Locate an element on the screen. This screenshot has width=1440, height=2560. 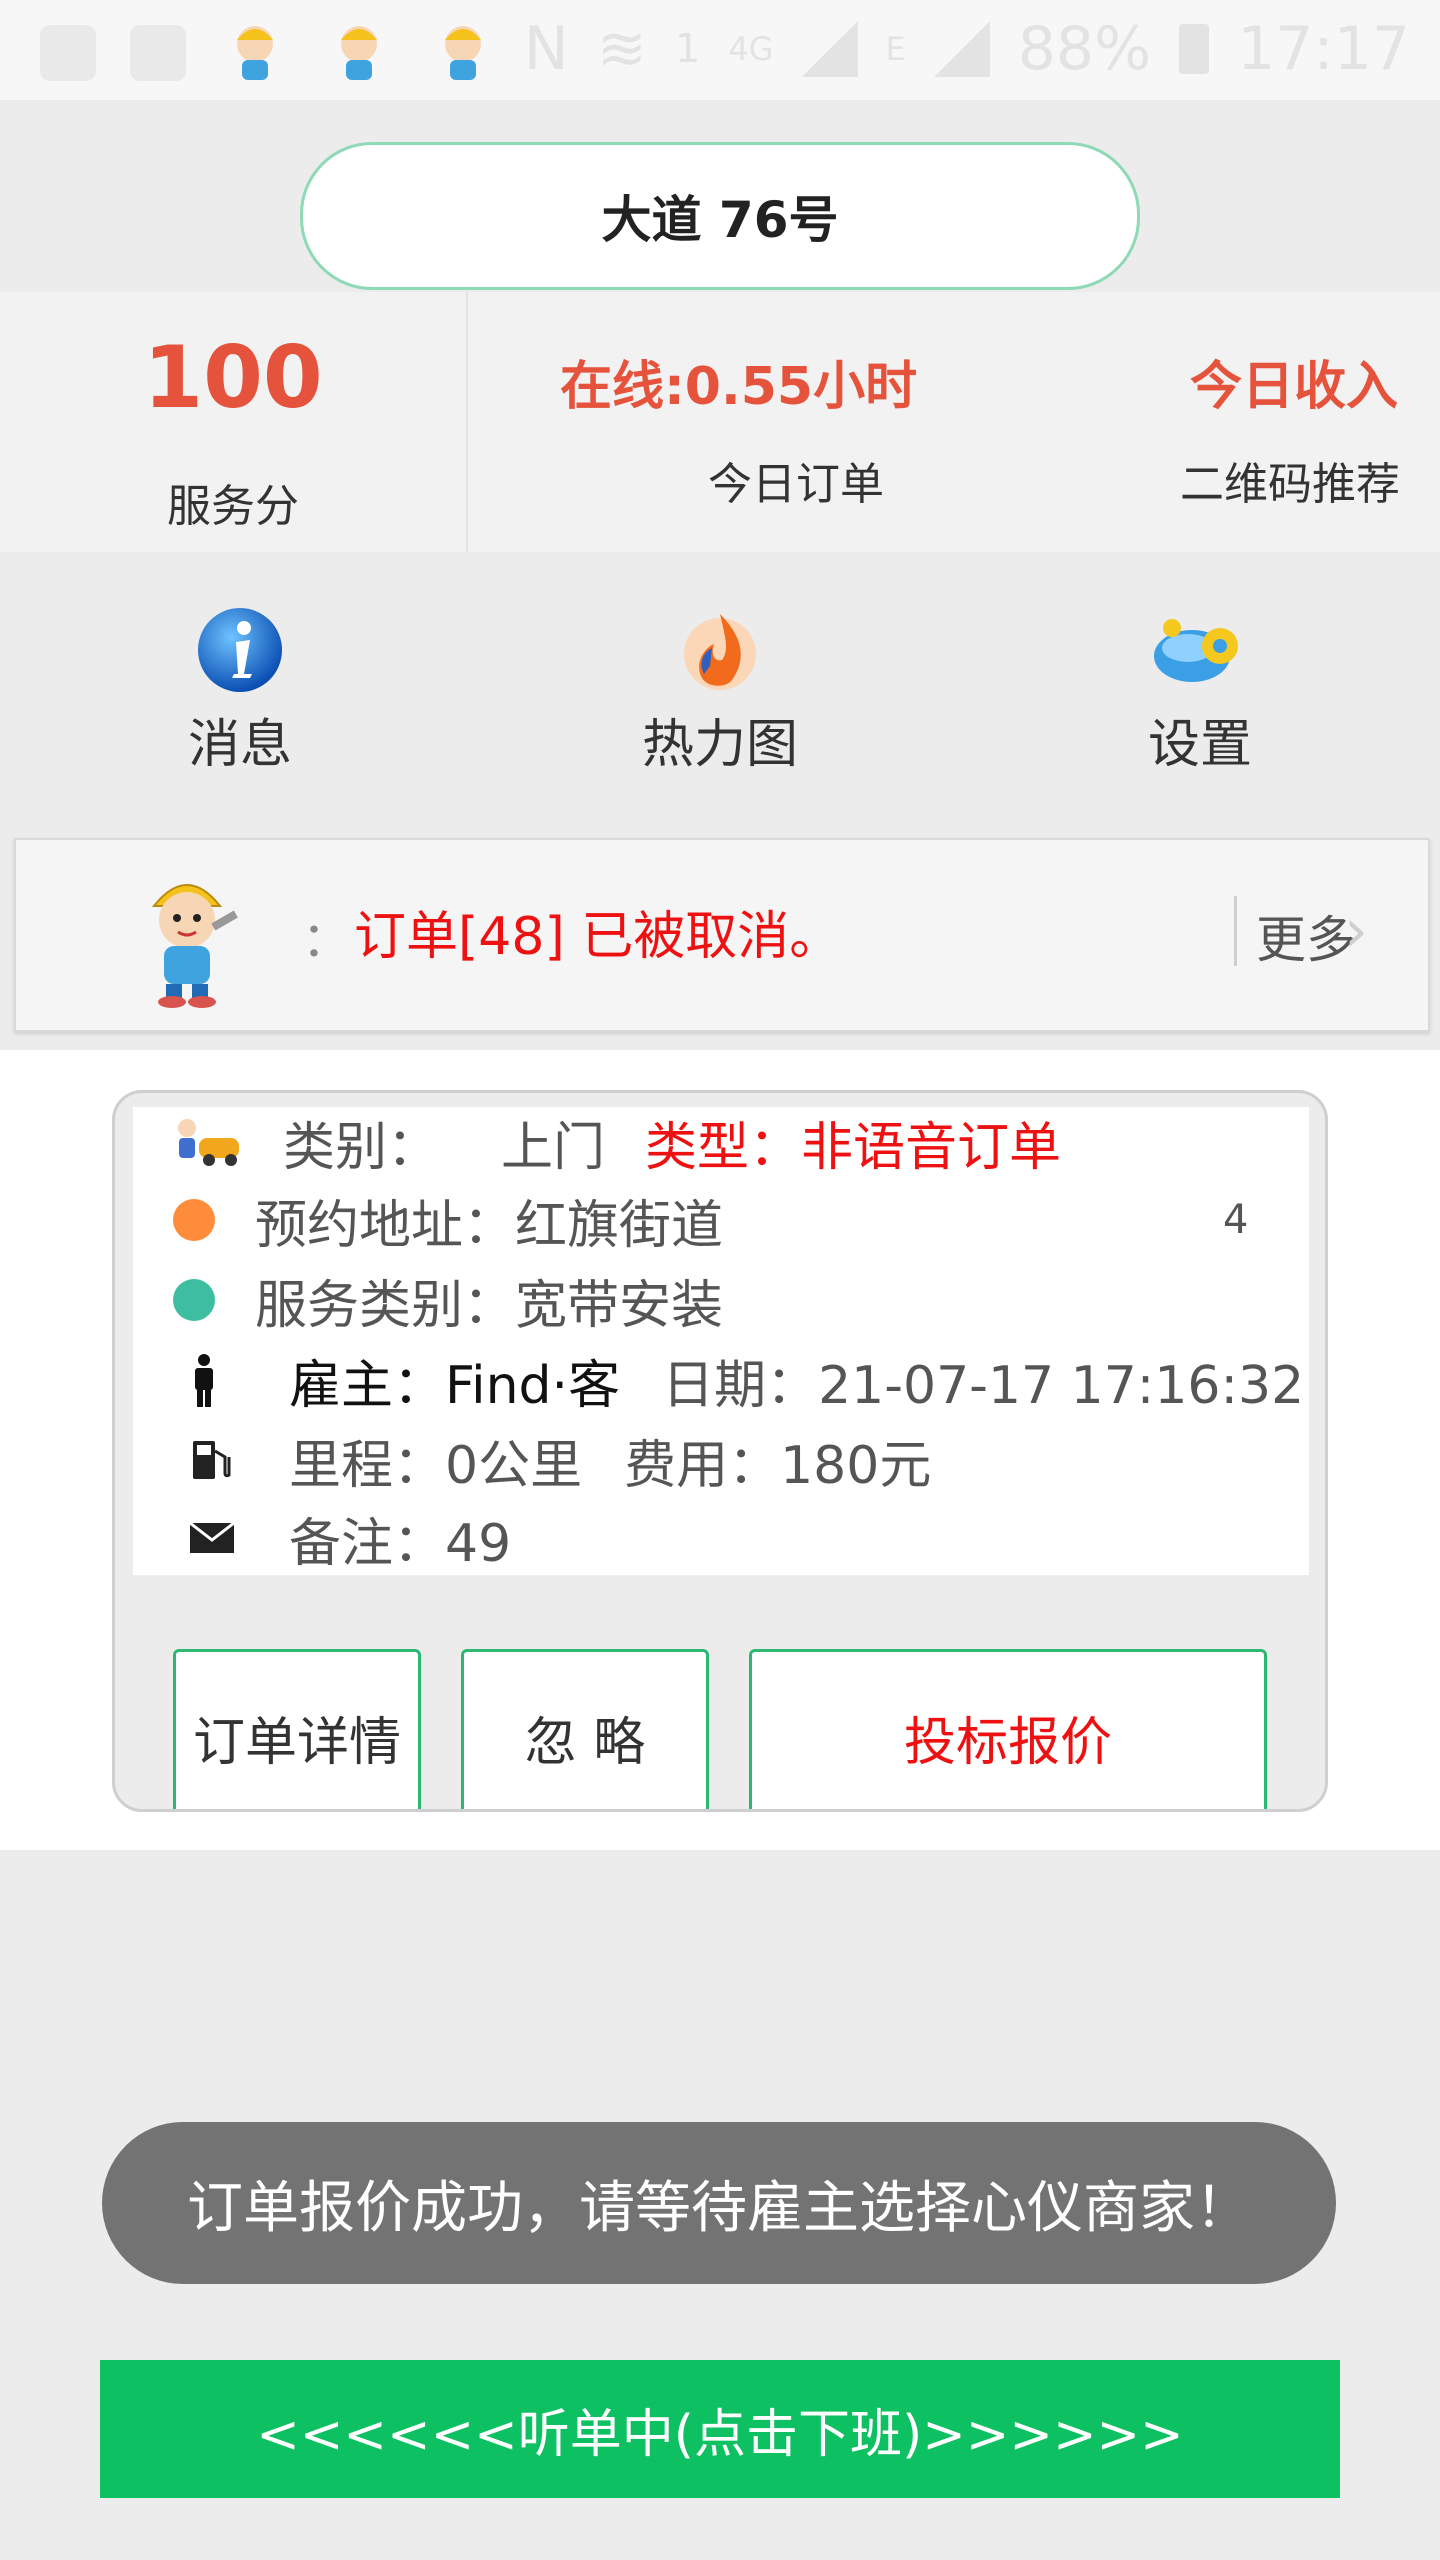
status-bar-left is located at coordinates (269, 53).